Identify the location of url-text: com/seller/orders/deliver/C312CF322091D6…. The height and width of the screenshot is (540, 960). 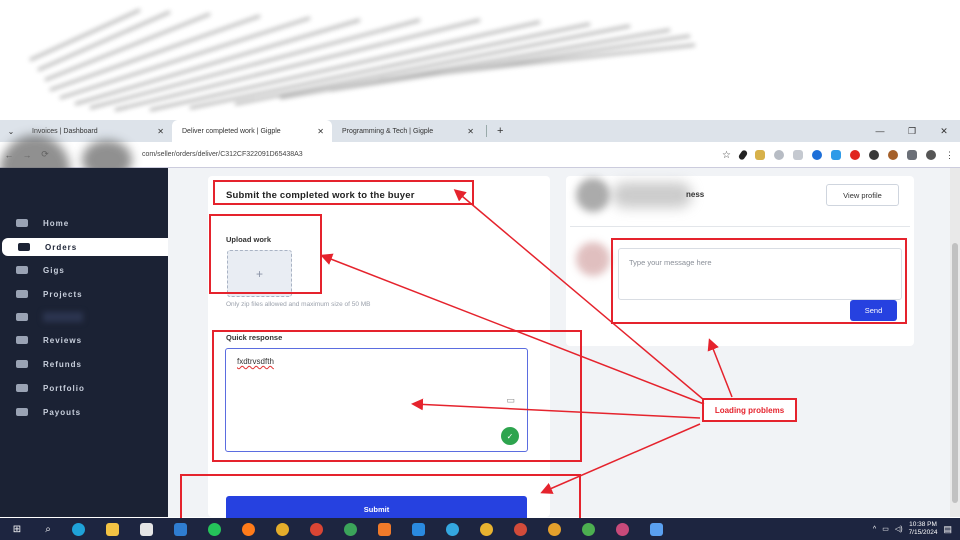
(222, 154).